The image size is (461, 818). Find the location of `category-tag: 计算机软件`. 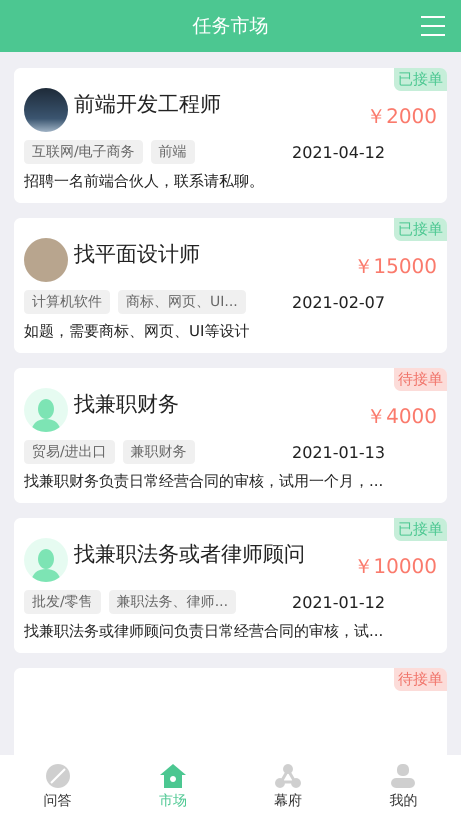

category-tag: 计算机软件 is located at coordinates (67, 302).